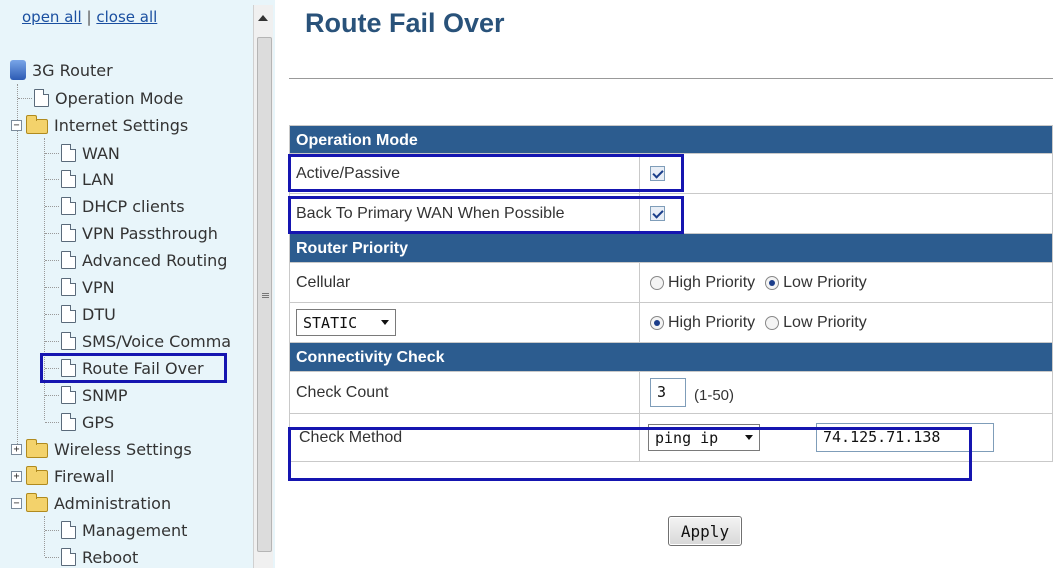  I want to click on page-title: Route Fail Over, so click(405, 23).